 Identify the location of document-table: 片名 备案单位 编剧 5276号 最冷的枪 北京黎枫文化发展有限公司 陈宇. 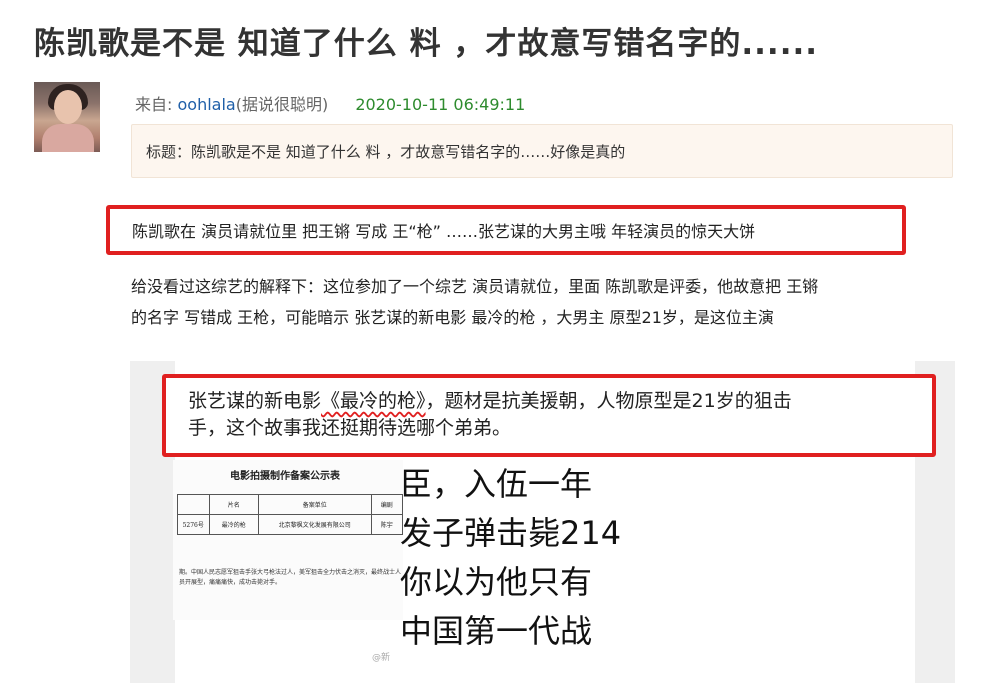
(290, 514).